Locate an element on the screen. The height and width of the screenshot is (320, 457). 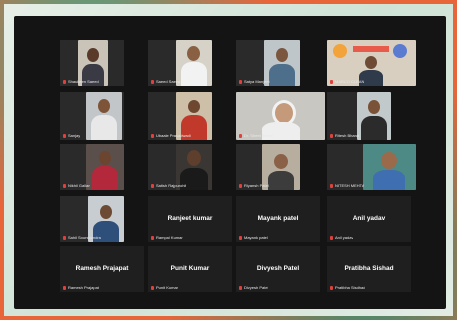
participant-name: Anil yadav is located at coordinates (344, 237).